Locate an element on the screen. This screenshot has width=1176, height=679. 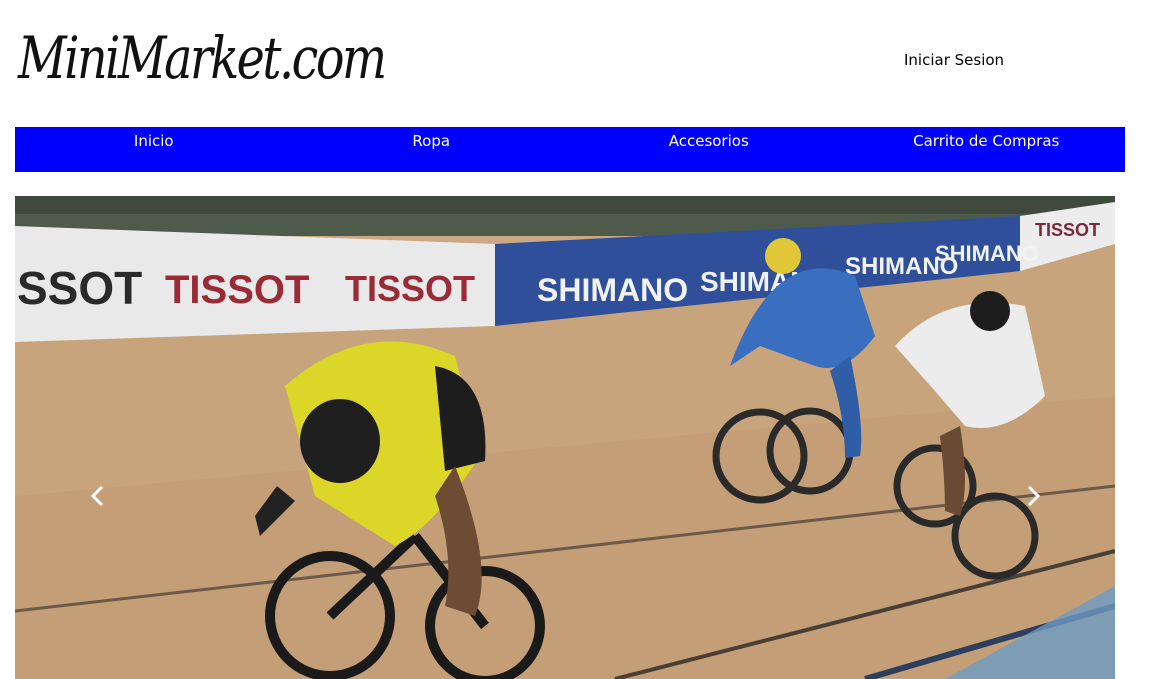
carousel-prev-button is located at coordinates (98, 496).